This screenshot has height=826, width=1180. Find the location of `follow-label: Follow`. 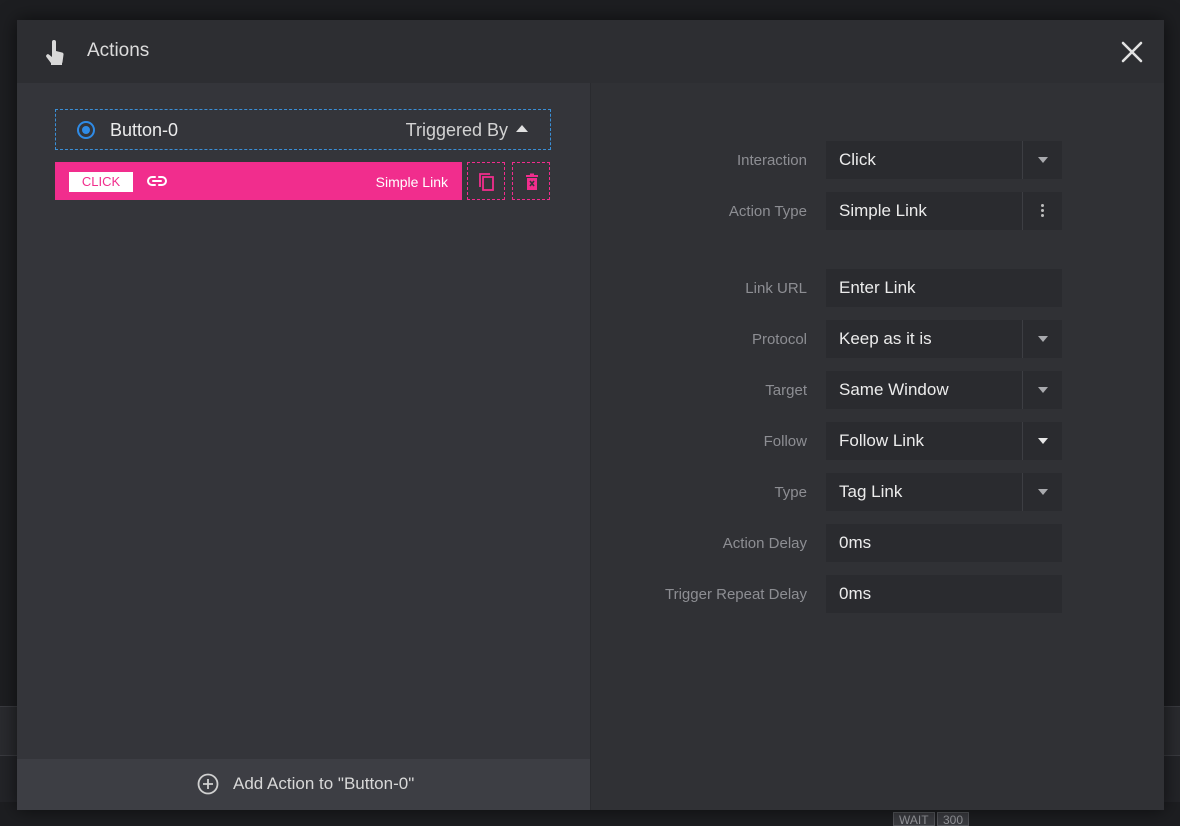

follow-label: Follow is located at coordinates (785, 441).